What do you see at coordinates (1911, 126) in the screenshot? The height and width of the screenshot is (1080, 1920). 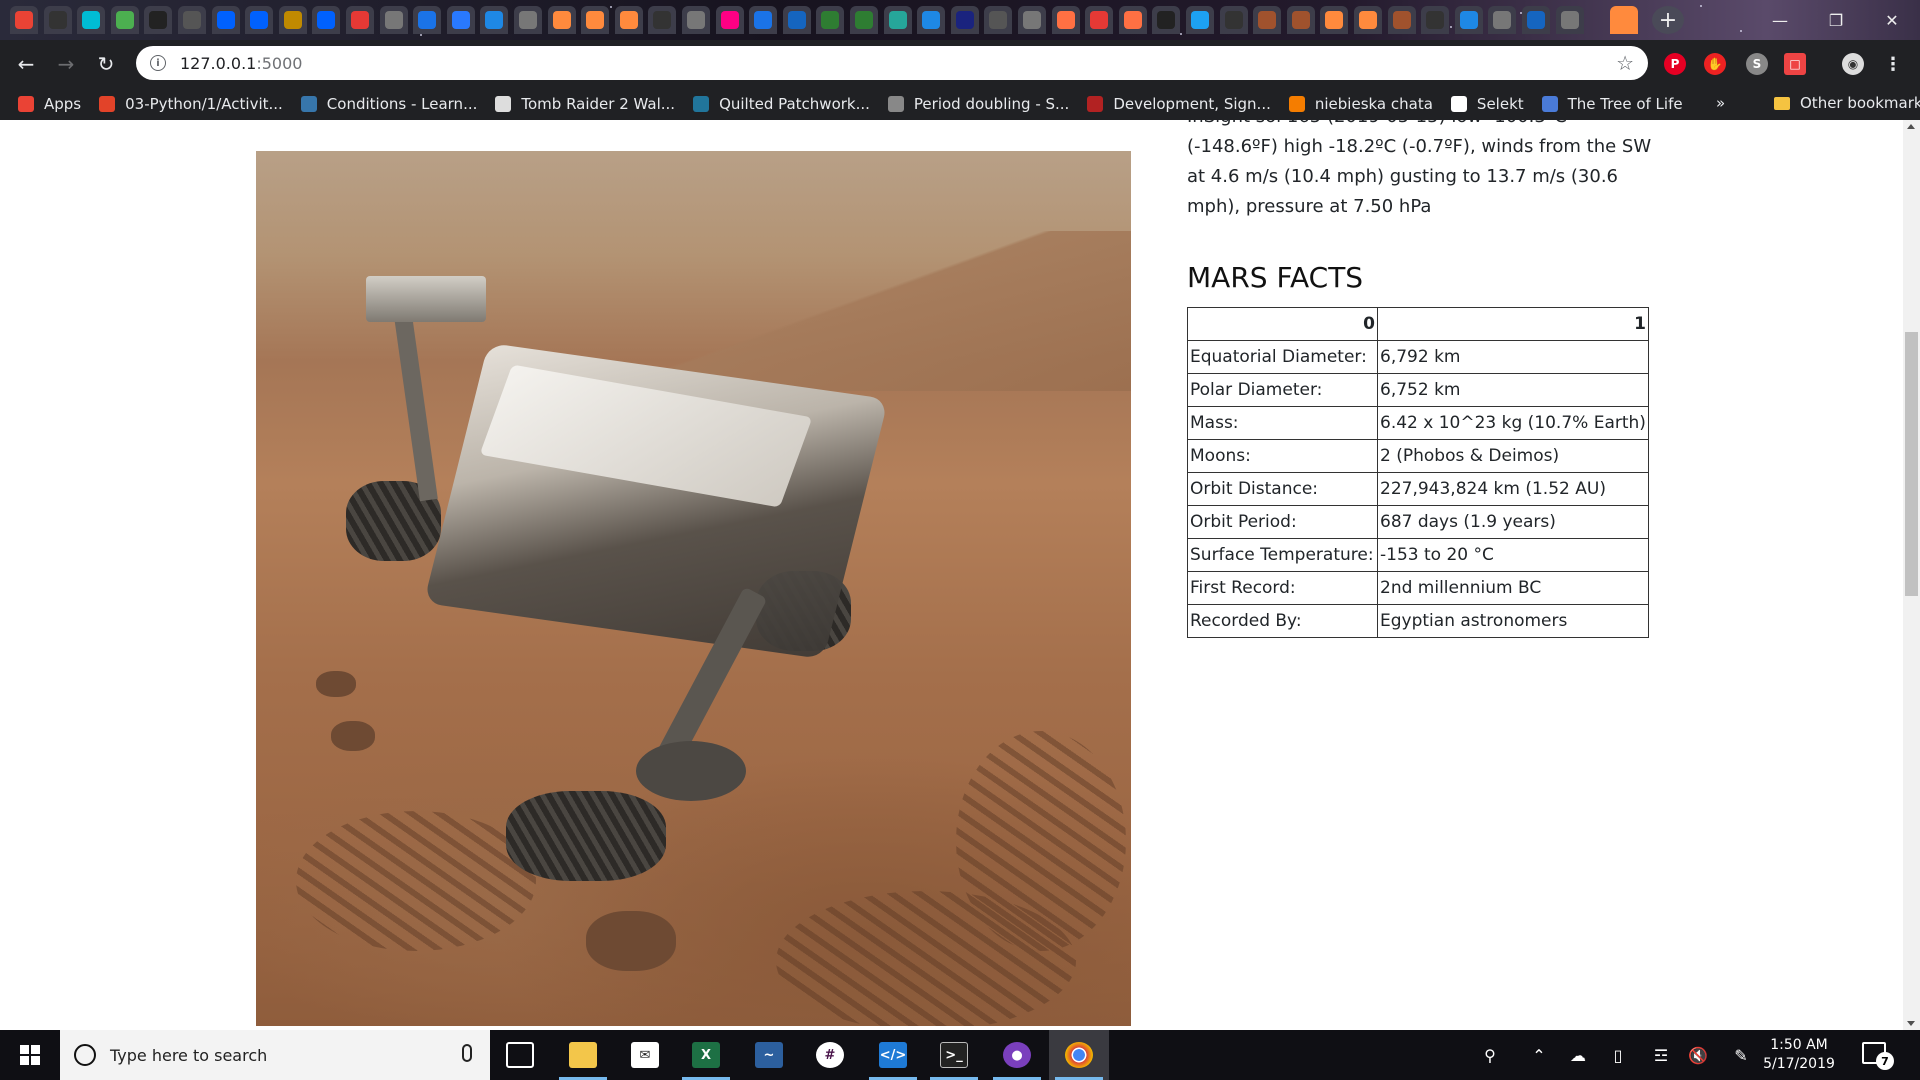 I see `scroll-up-icon` at bounding box center [1911, 126].